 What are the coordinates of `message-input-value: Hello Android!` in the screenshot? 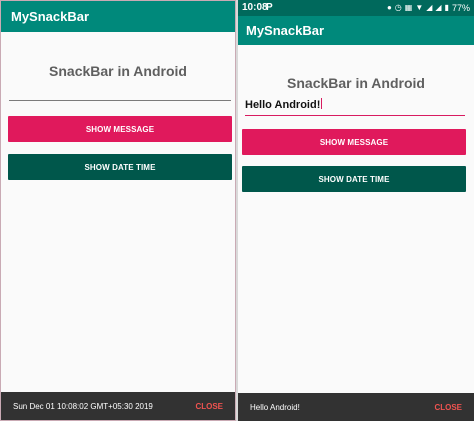 It's located at (283, 105).